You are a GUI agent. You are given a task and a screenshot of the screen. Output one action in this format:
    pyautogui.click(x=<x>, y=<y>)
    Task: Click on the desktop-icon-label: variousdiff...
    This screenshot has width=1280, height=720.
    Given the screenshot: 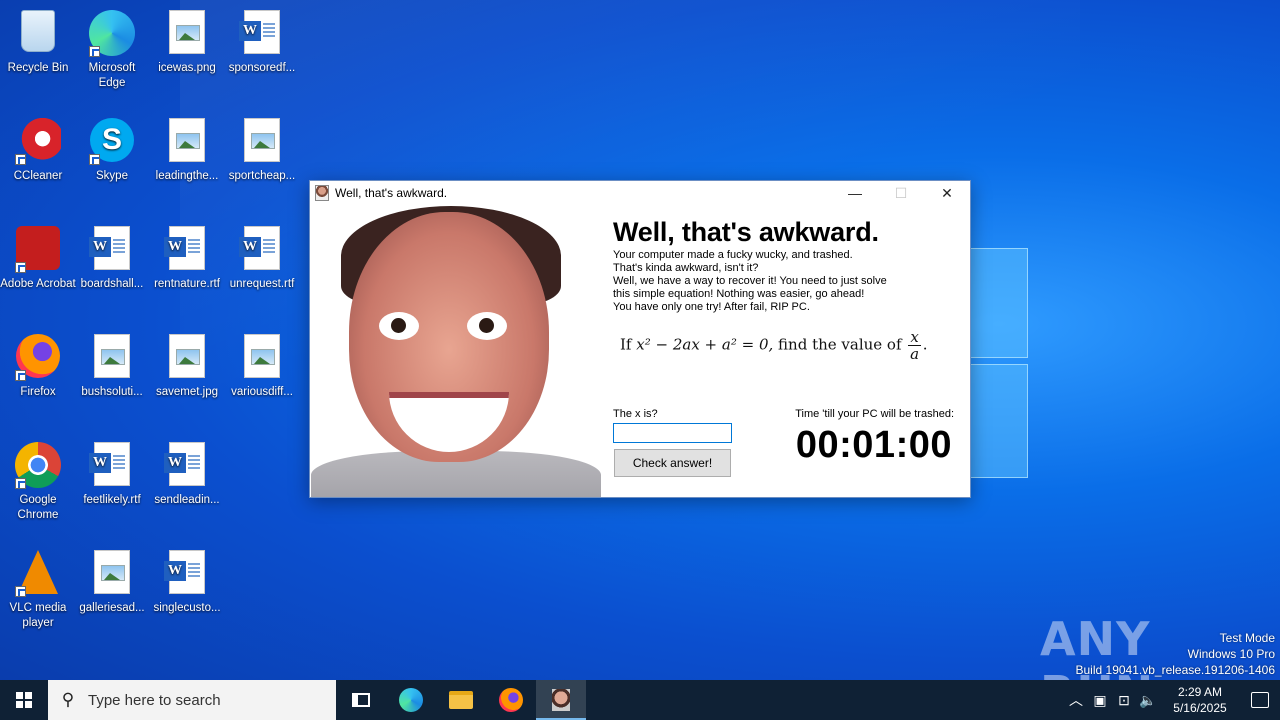 What is the action you would take?
    pyautogui.click(x=262, y=392)
    